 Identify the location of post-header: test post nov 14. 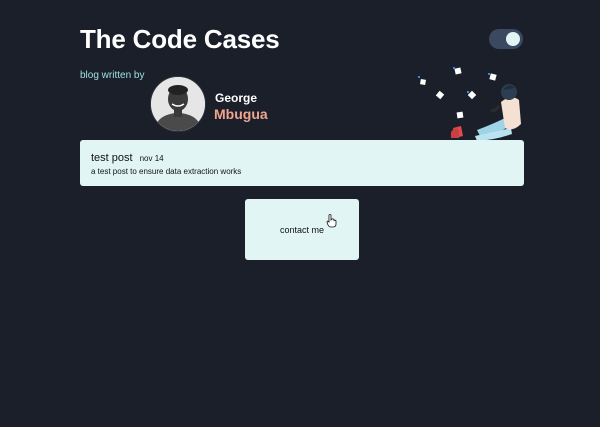
(307, 158).